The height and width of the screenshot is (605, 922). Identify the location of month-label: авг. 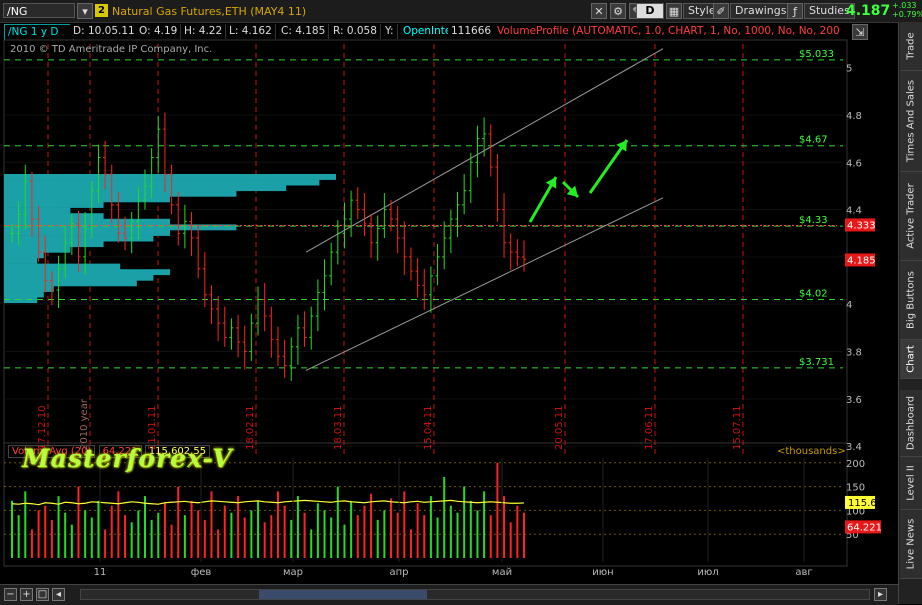
(803, 572).